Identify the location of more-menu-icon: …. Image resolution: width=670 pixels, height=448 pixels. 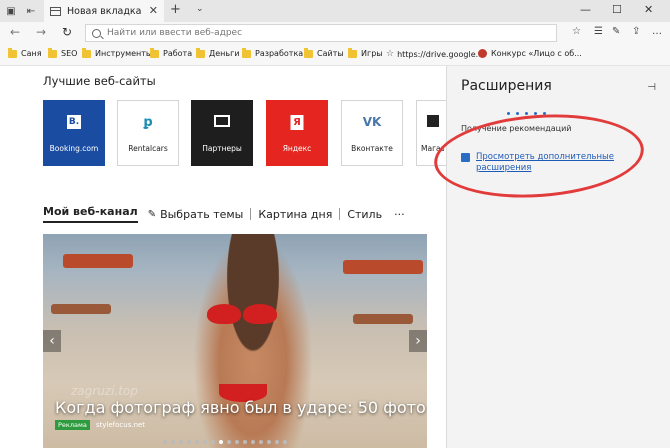
(657, 31).